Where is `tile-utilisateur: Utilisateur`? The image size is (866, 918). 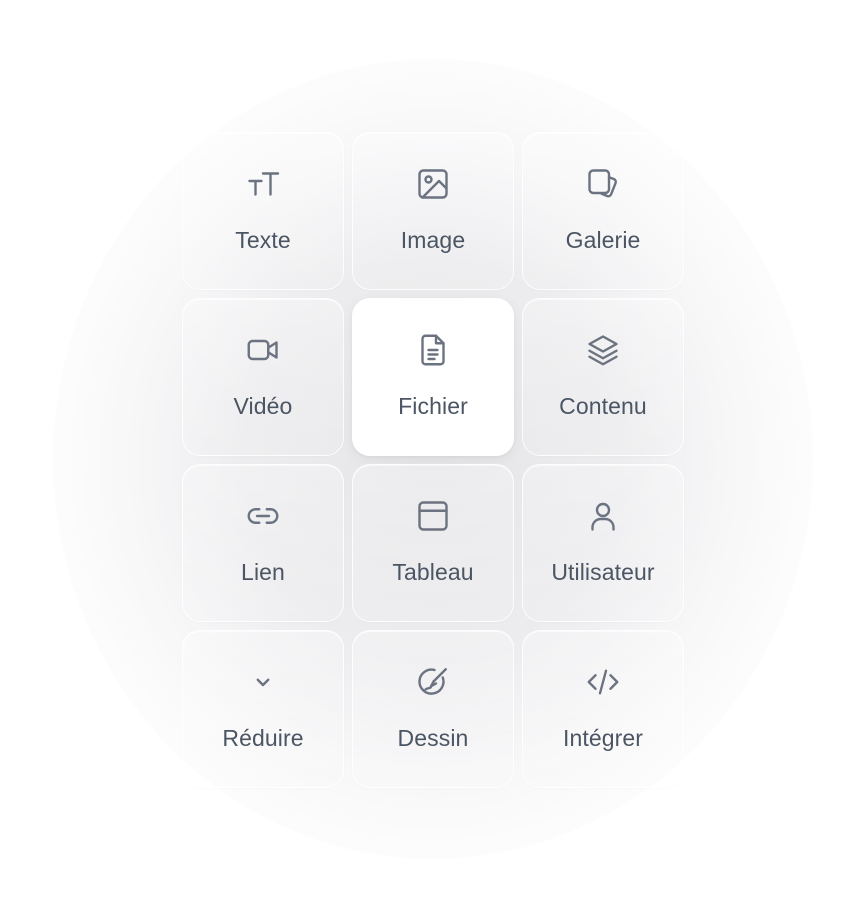 tile-utilisateur: Utilisateur is located at coordinates (603, 543).